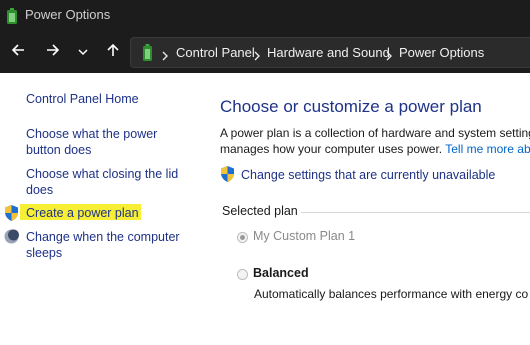 Image resolution: width=530 pixels, height=345 pixels. What do you see at coordinates (11, 239) in the screenshot?
I see `moon-icon` at bounding box center [11, 239].